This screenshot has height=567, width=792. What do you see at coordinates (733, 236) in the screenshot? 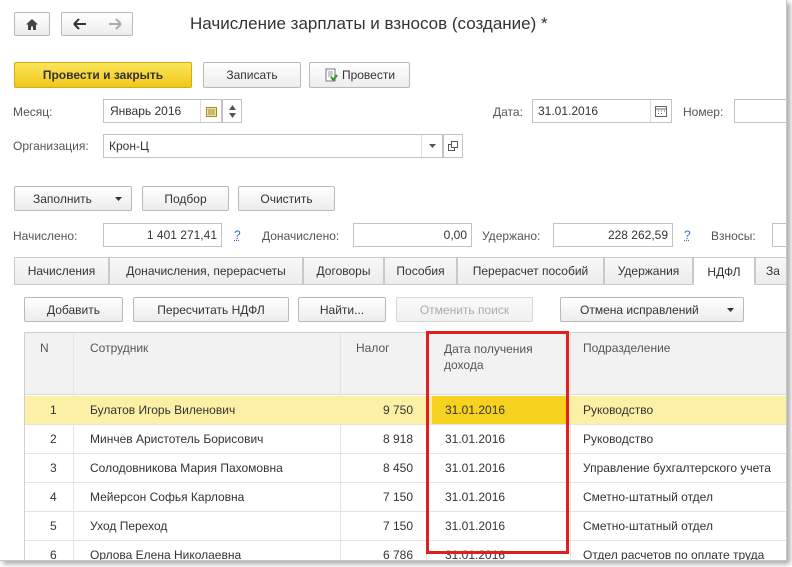
I see `contributions-label: Взносы:` at bounding box center [733, 236].